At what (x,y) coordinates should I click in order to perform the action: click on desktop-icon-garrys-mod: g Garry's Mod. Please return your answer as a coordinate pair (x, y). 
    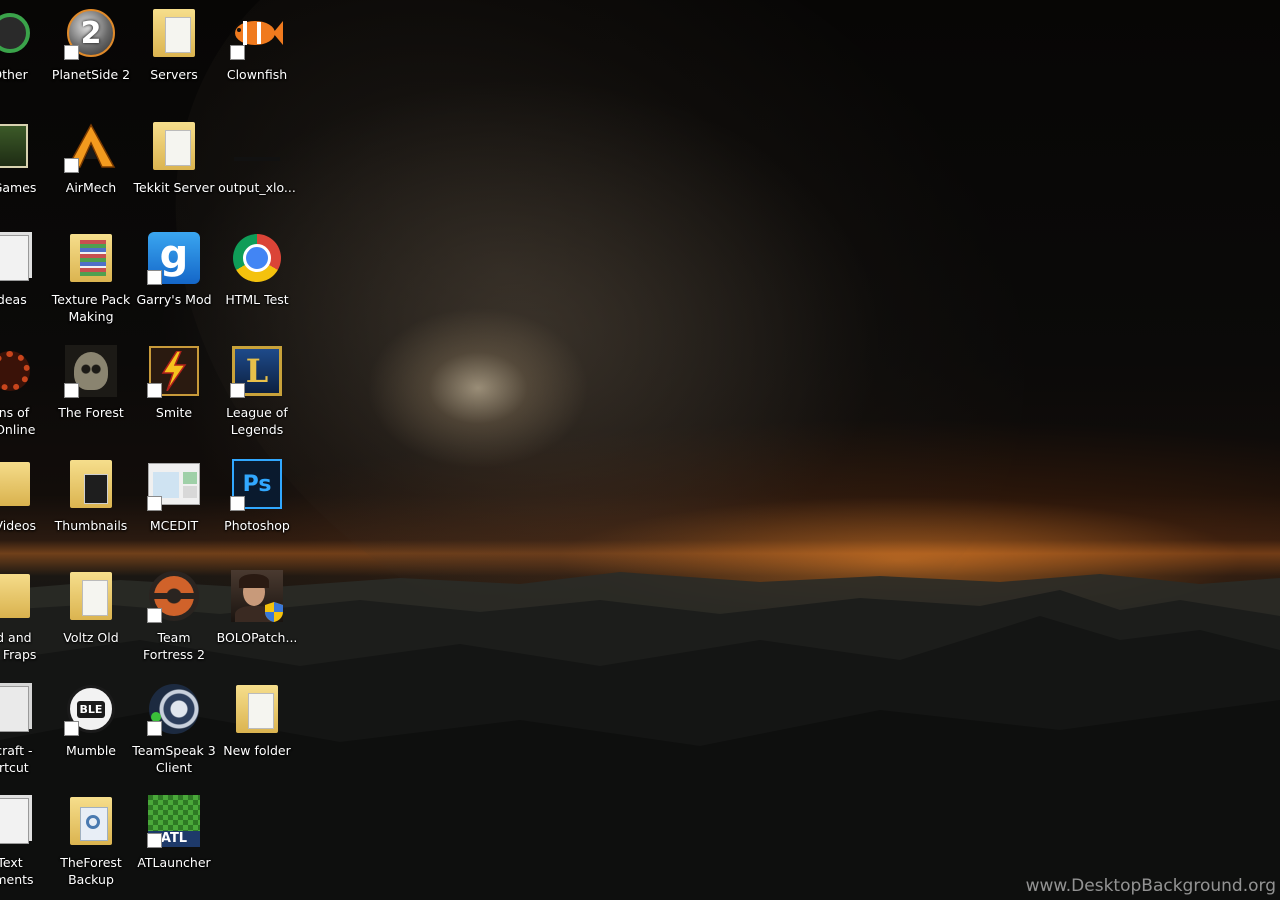
    Looking at the image, I should click on (174, 269).